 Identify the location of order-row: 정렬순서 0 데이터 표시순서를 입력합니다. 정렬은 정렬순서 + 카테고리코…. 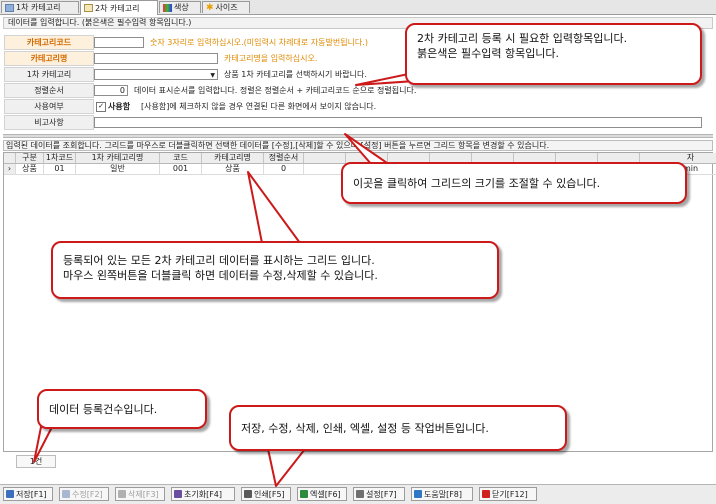
(358, 90).